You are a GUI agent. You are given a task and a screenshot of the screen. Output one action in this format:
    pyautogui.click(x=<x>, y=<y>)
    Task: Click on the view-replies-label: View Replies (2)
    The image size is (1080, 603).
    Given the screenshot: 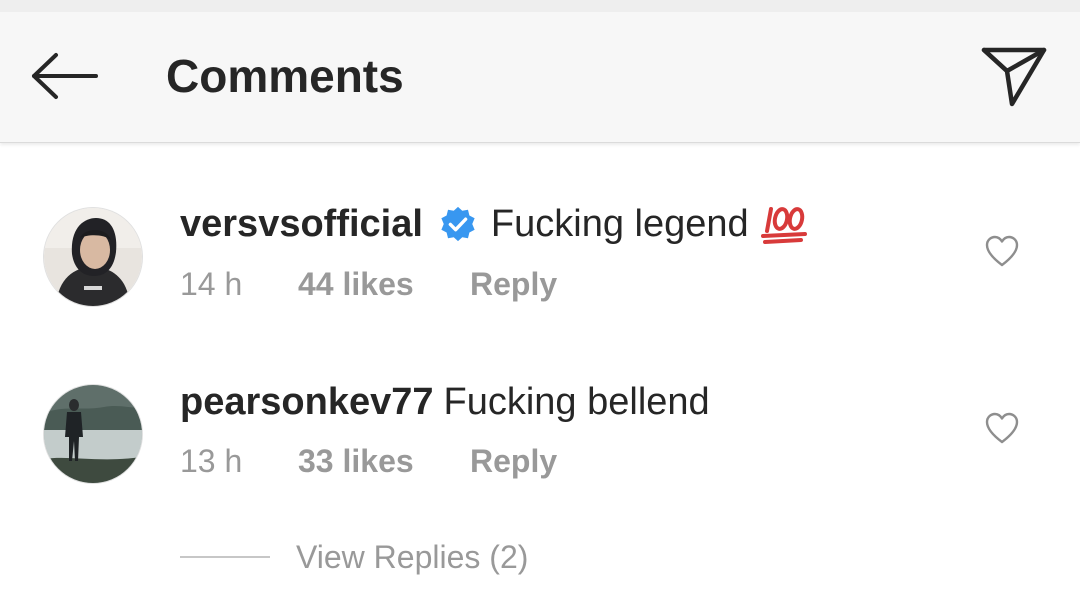 What is the action you would take?
    pyautogui.click(x=412, y=557)
    